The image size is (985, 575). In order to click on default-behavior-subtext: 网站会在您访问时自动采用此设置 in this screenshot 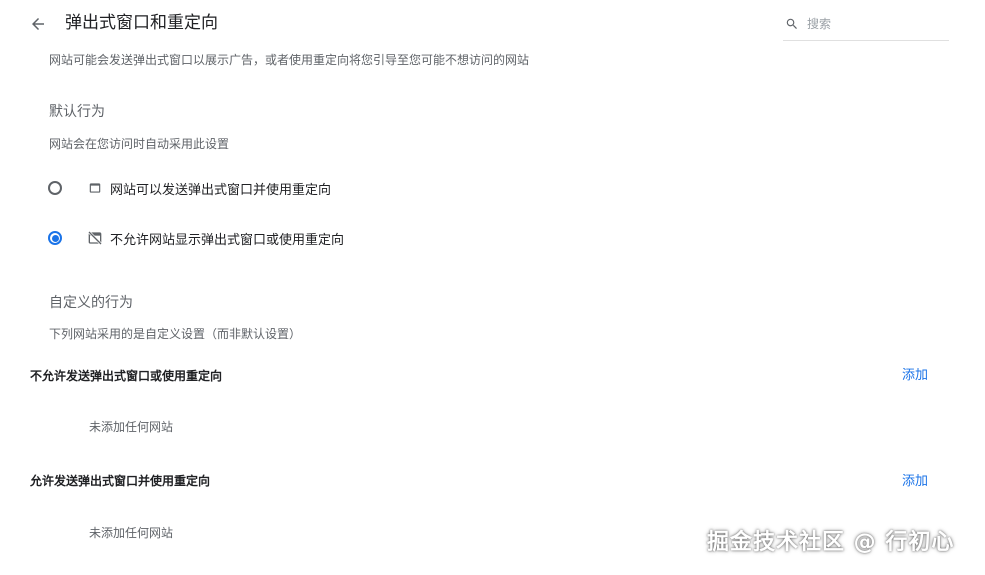, I will do `click(139, 144)`.